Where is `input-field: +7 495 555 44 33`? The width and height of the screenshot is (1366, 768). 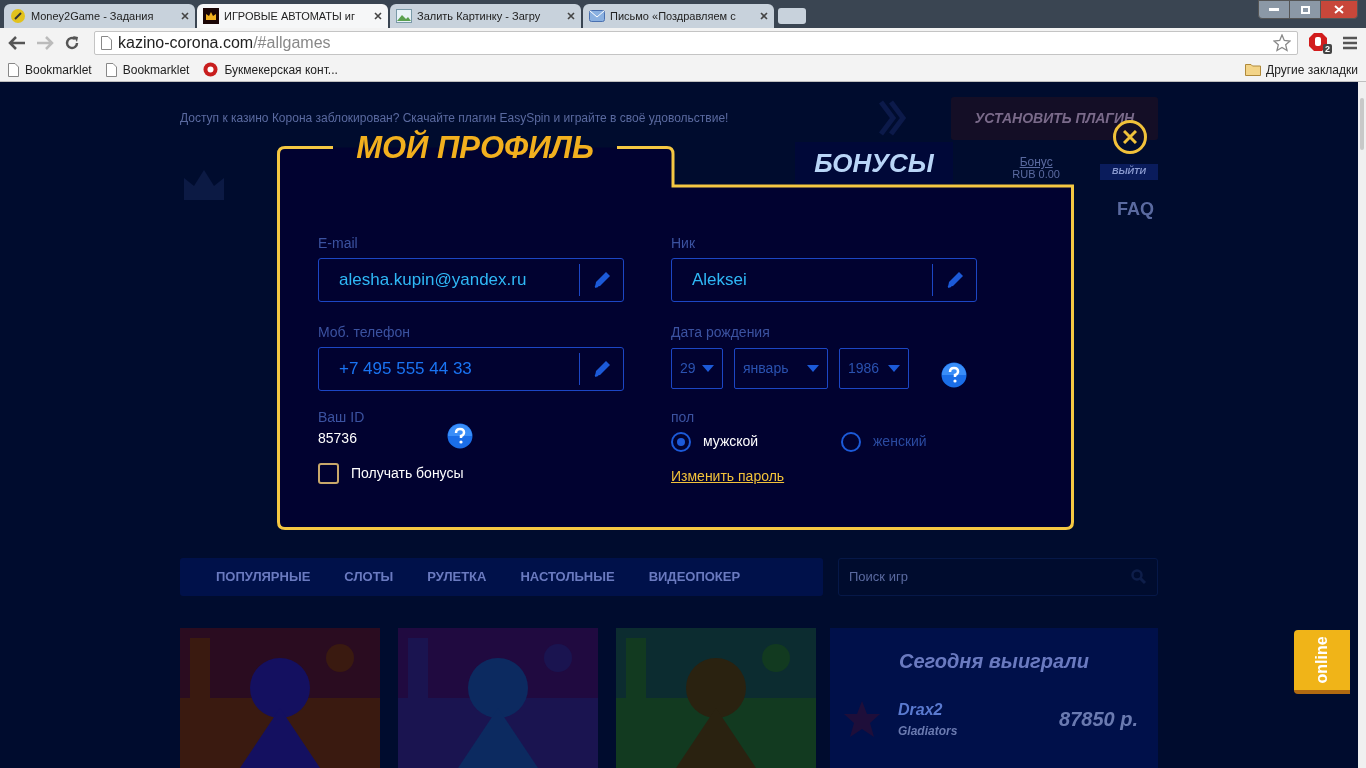
input-field: +7 495 555 44 33 is located at coordinates (471, 369).